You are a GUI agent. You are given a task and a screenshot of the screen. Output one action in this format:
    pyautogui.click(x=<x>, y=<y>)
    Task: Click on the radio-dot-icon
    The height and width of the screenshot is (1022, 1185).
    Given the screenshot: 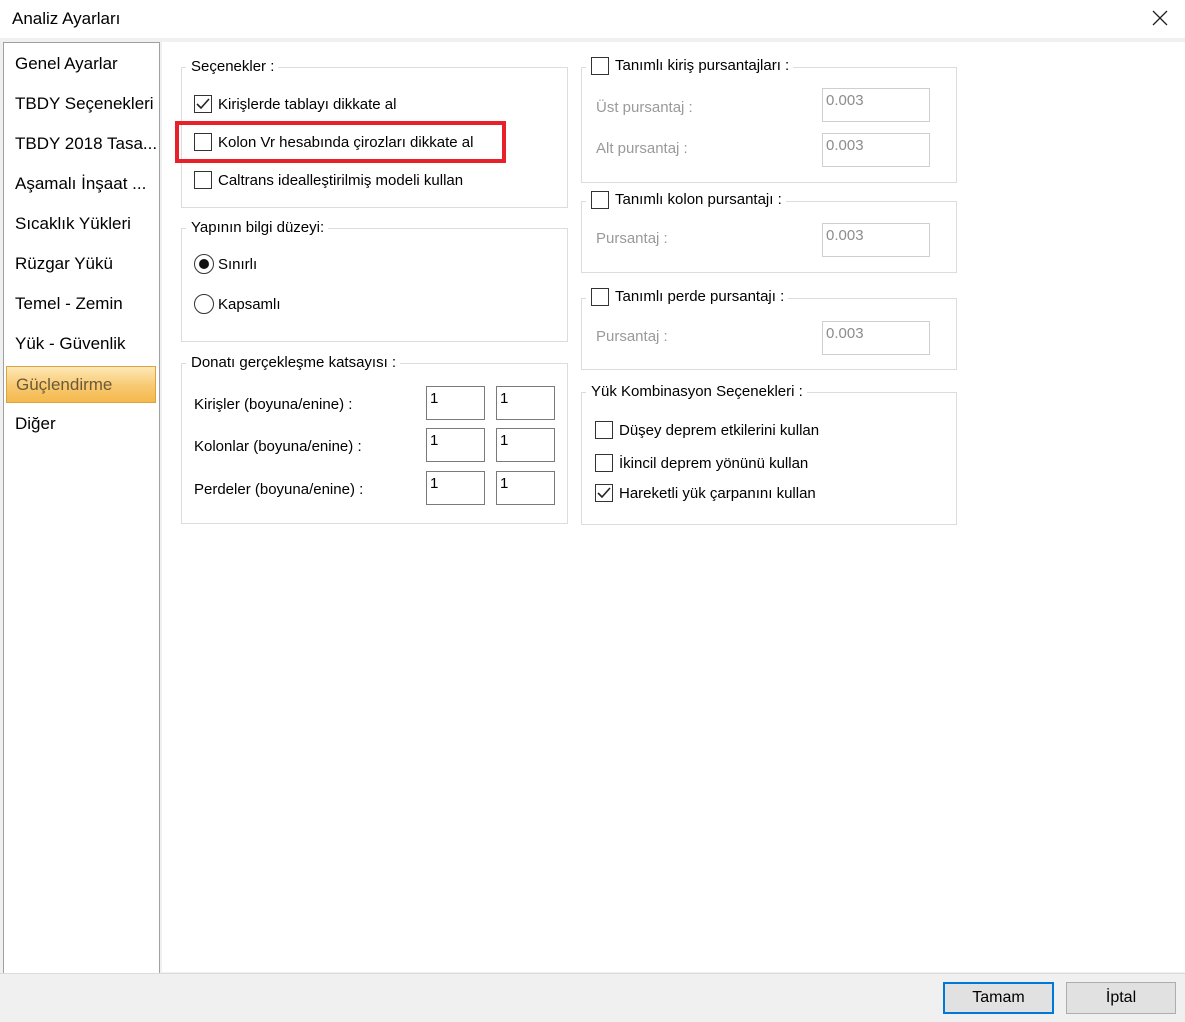 What is the action you would take?
    pyautogui.click(x=204, y=264)
    